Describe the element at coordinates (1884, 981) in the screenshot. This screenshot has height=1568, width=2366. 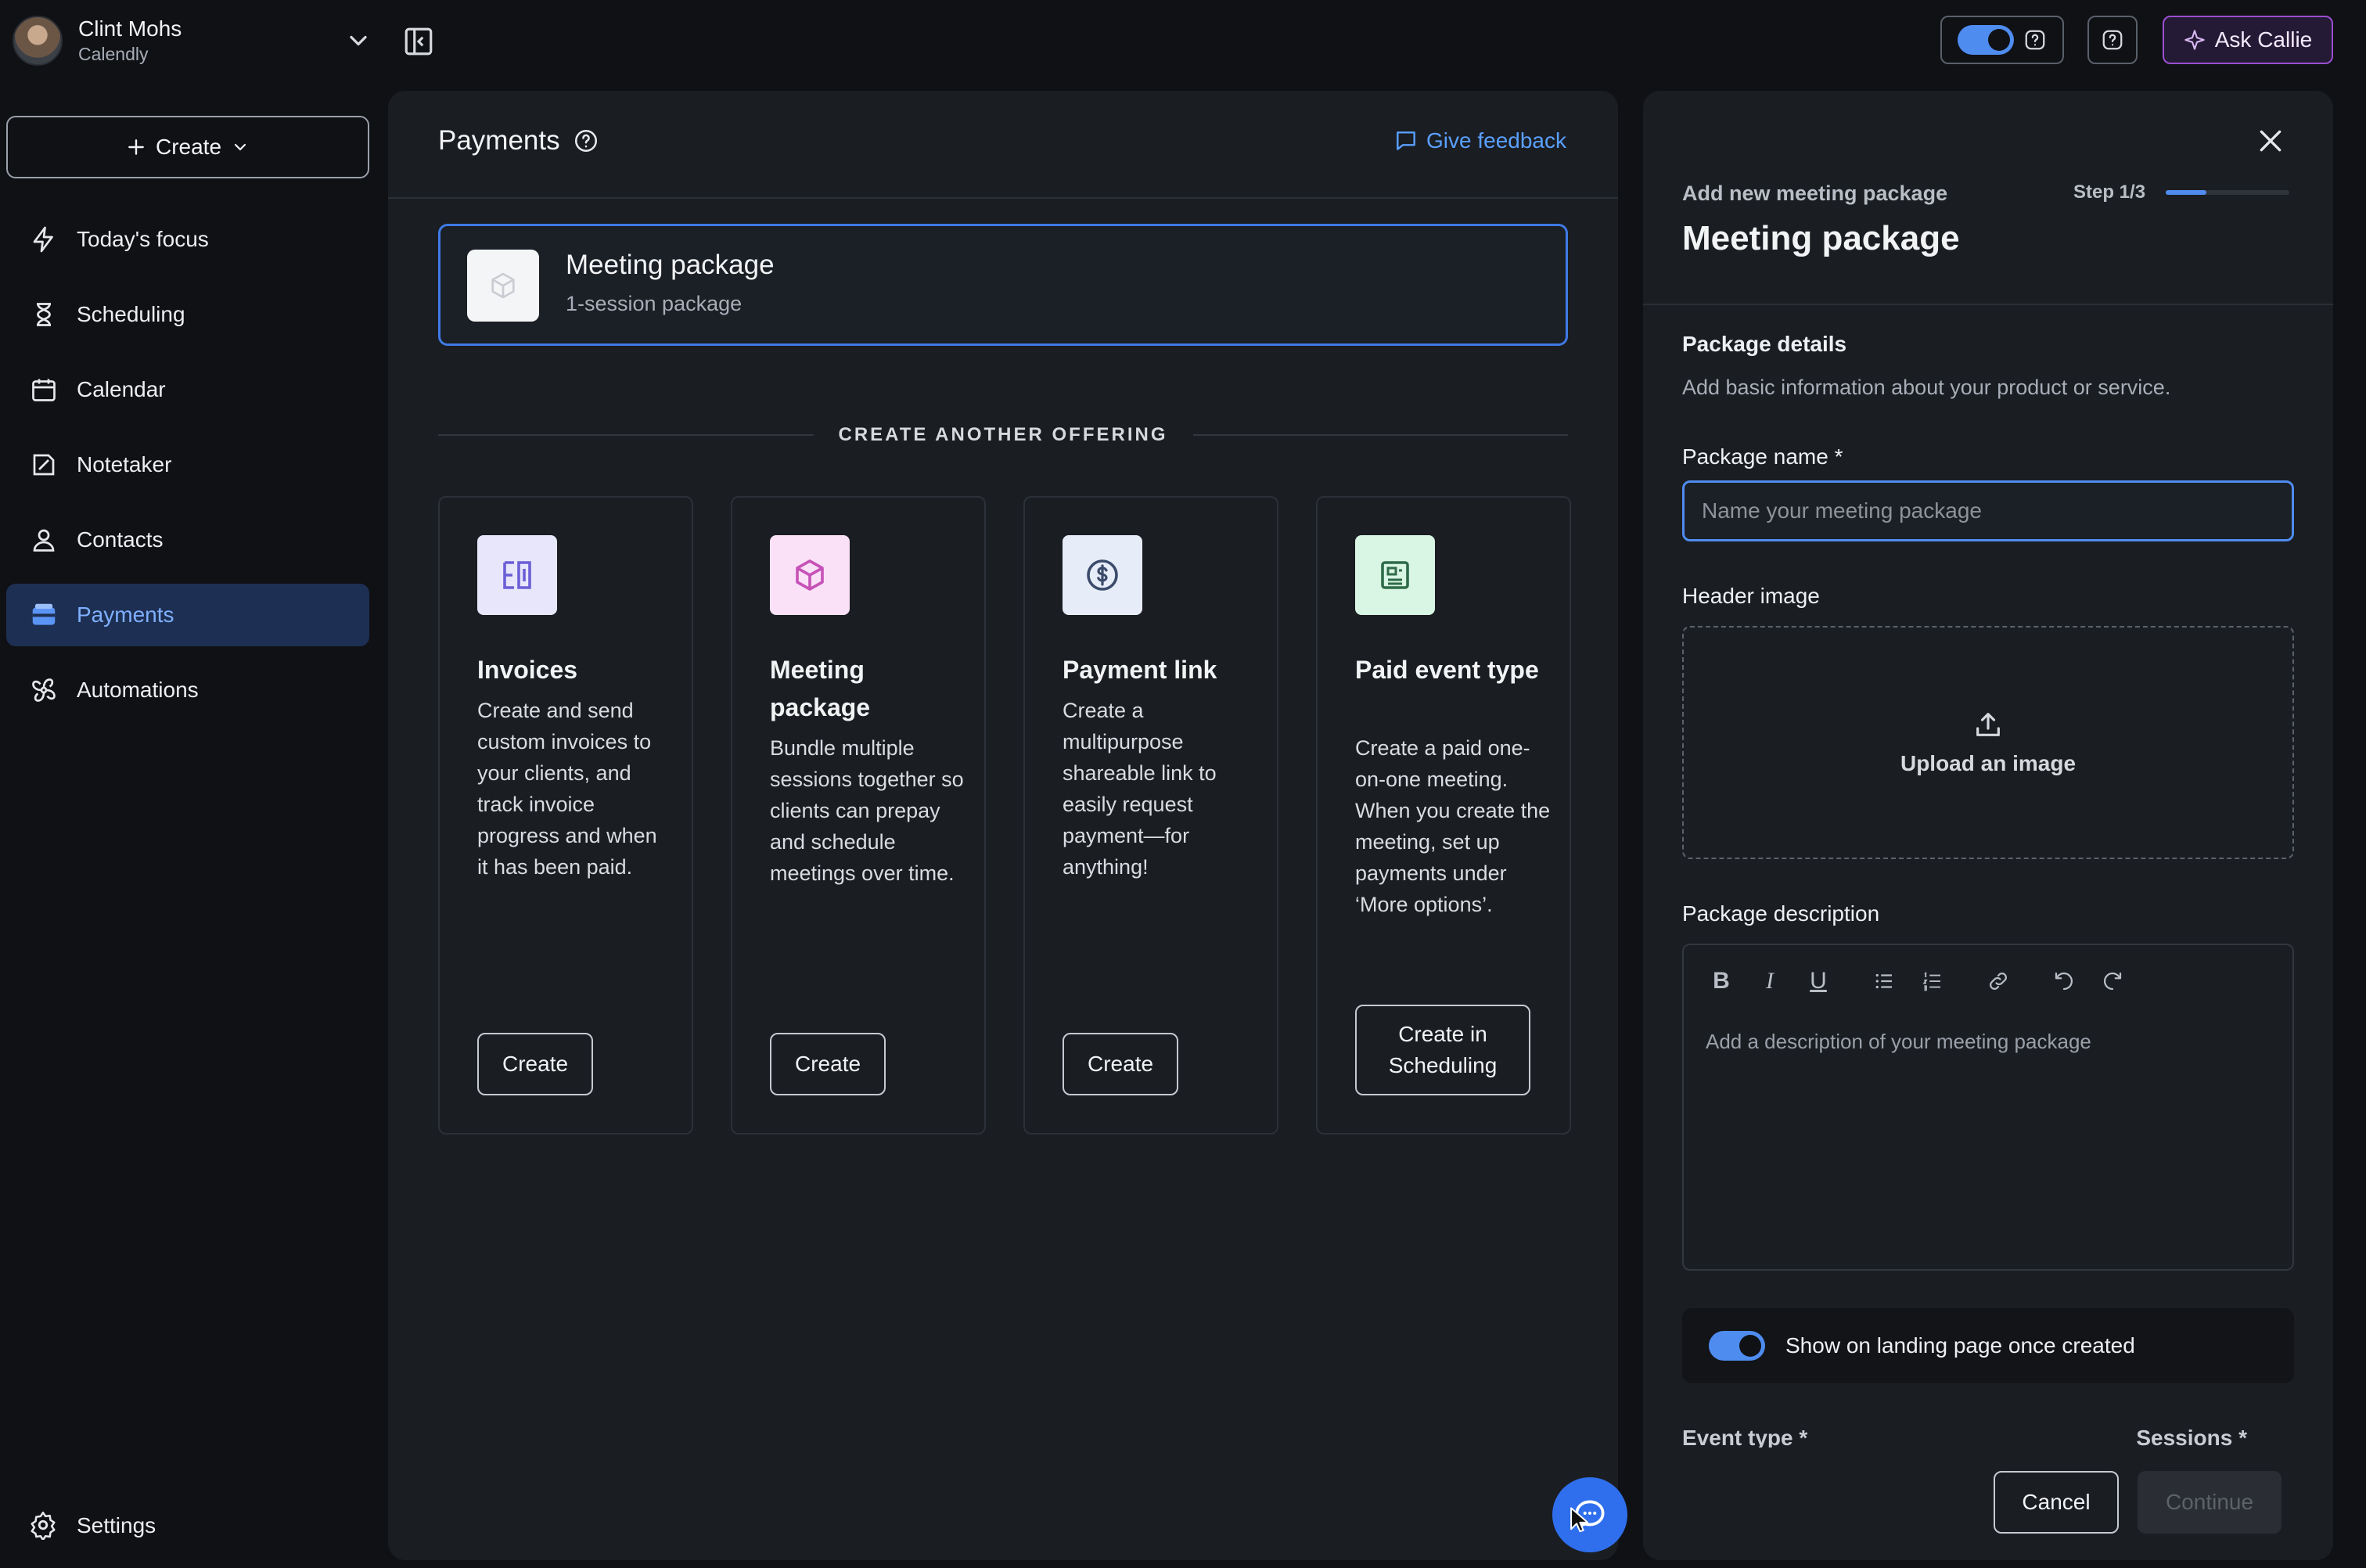
I see `bullet-list-icon` at that location.